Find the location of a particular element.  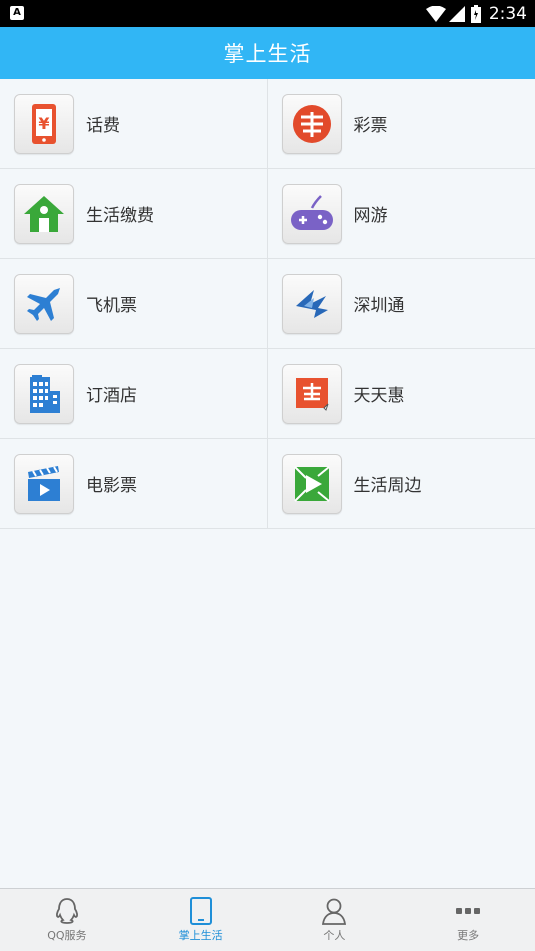

battery-icon is located at coordinates (475, 13).